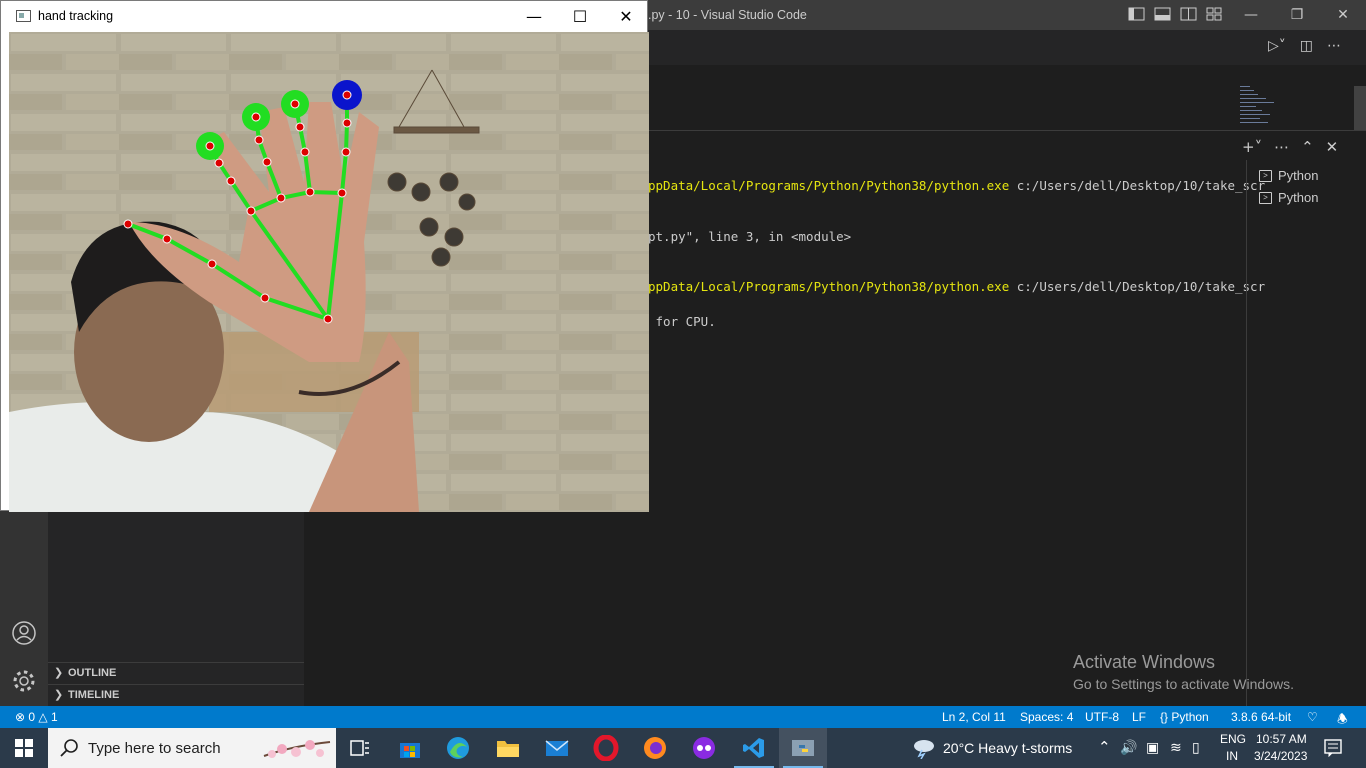 The width and height of the screenshot is (1366, 768). What do you see at coordinates (1162, 14) in the screenshot?
I see `toggle-panel-icon` at bounding box center [1162, 14].